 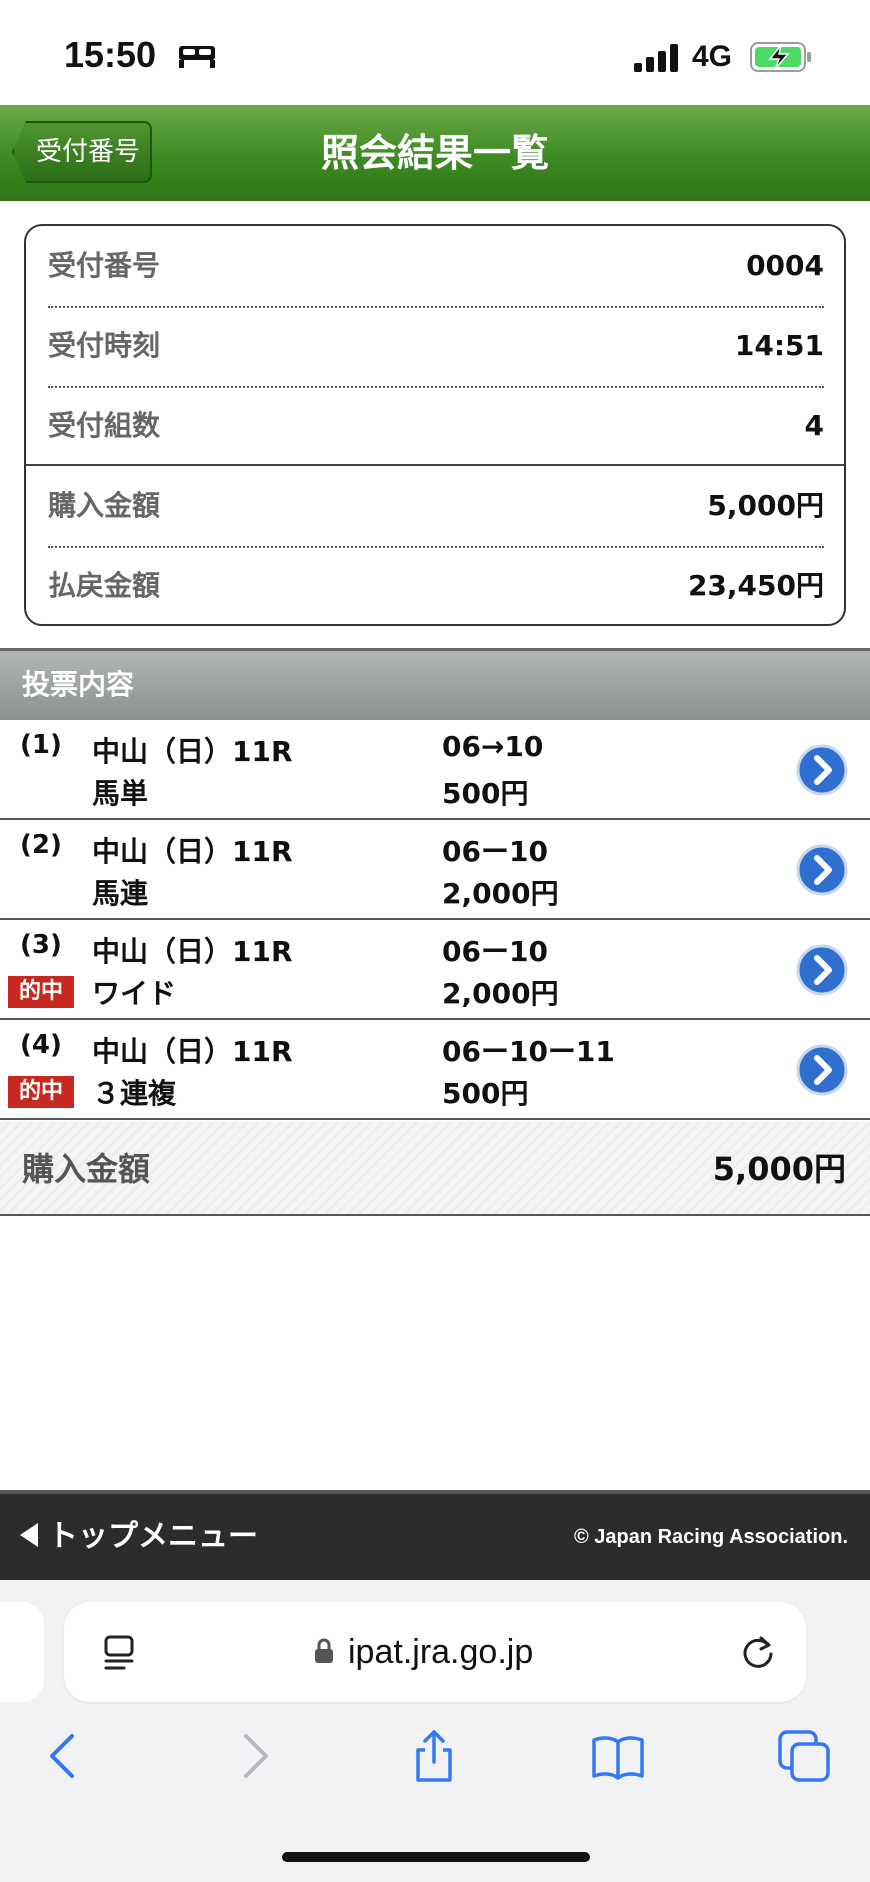 I want to click on summary-value: 4, so click(x=814, y=425).